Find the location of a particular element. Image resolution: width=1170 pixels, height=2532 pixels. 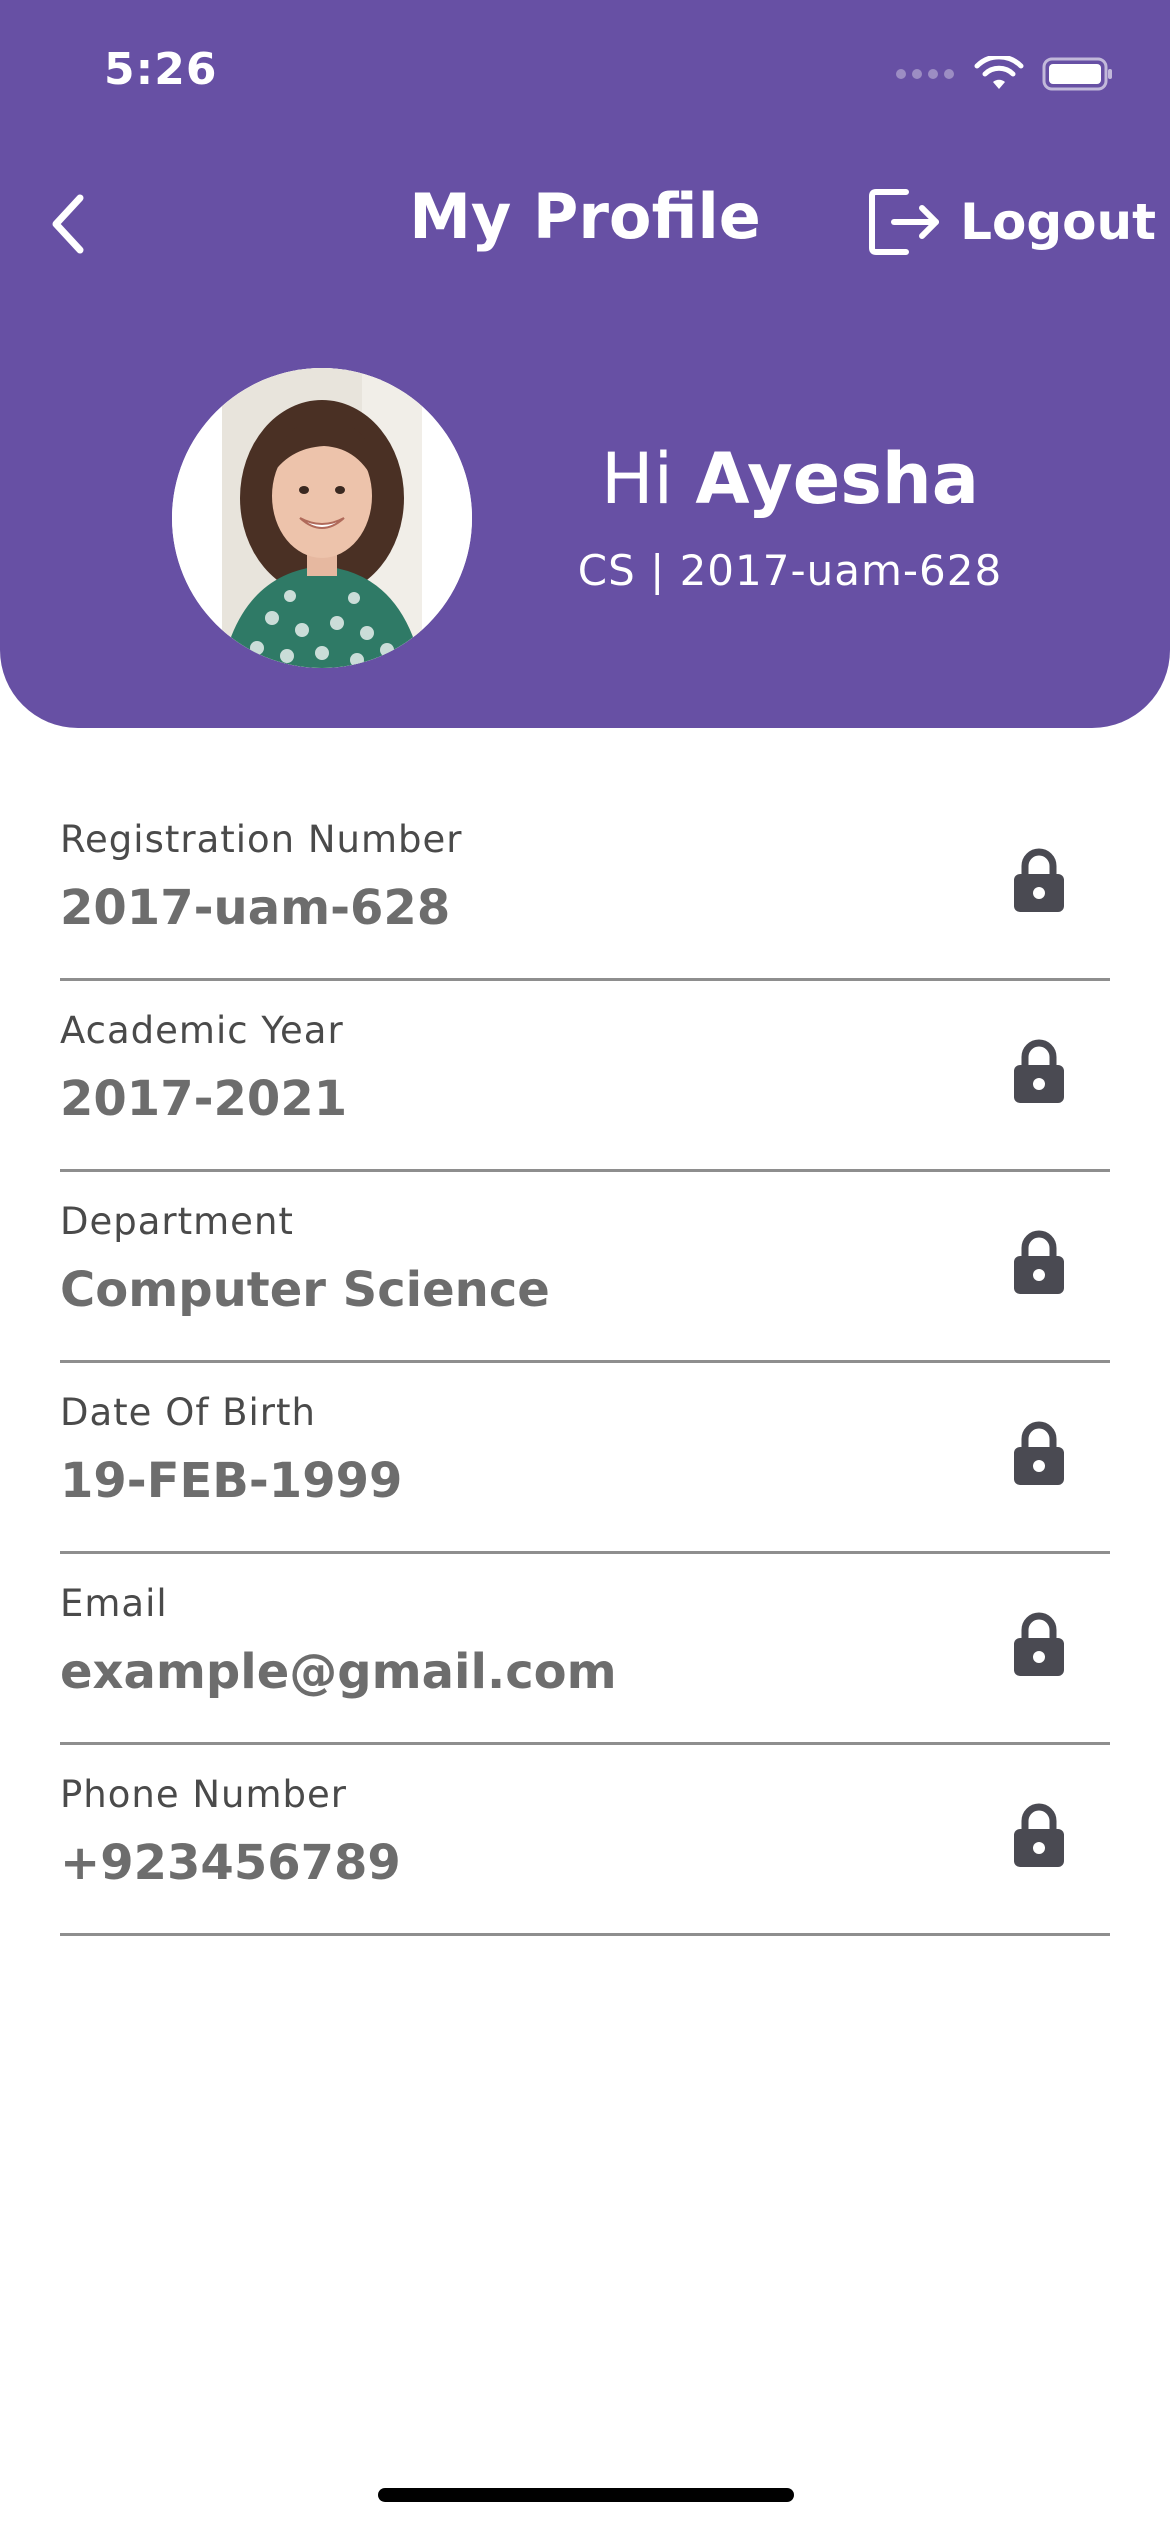

field-value: +923456789 is located at coordinates (230, 1863).